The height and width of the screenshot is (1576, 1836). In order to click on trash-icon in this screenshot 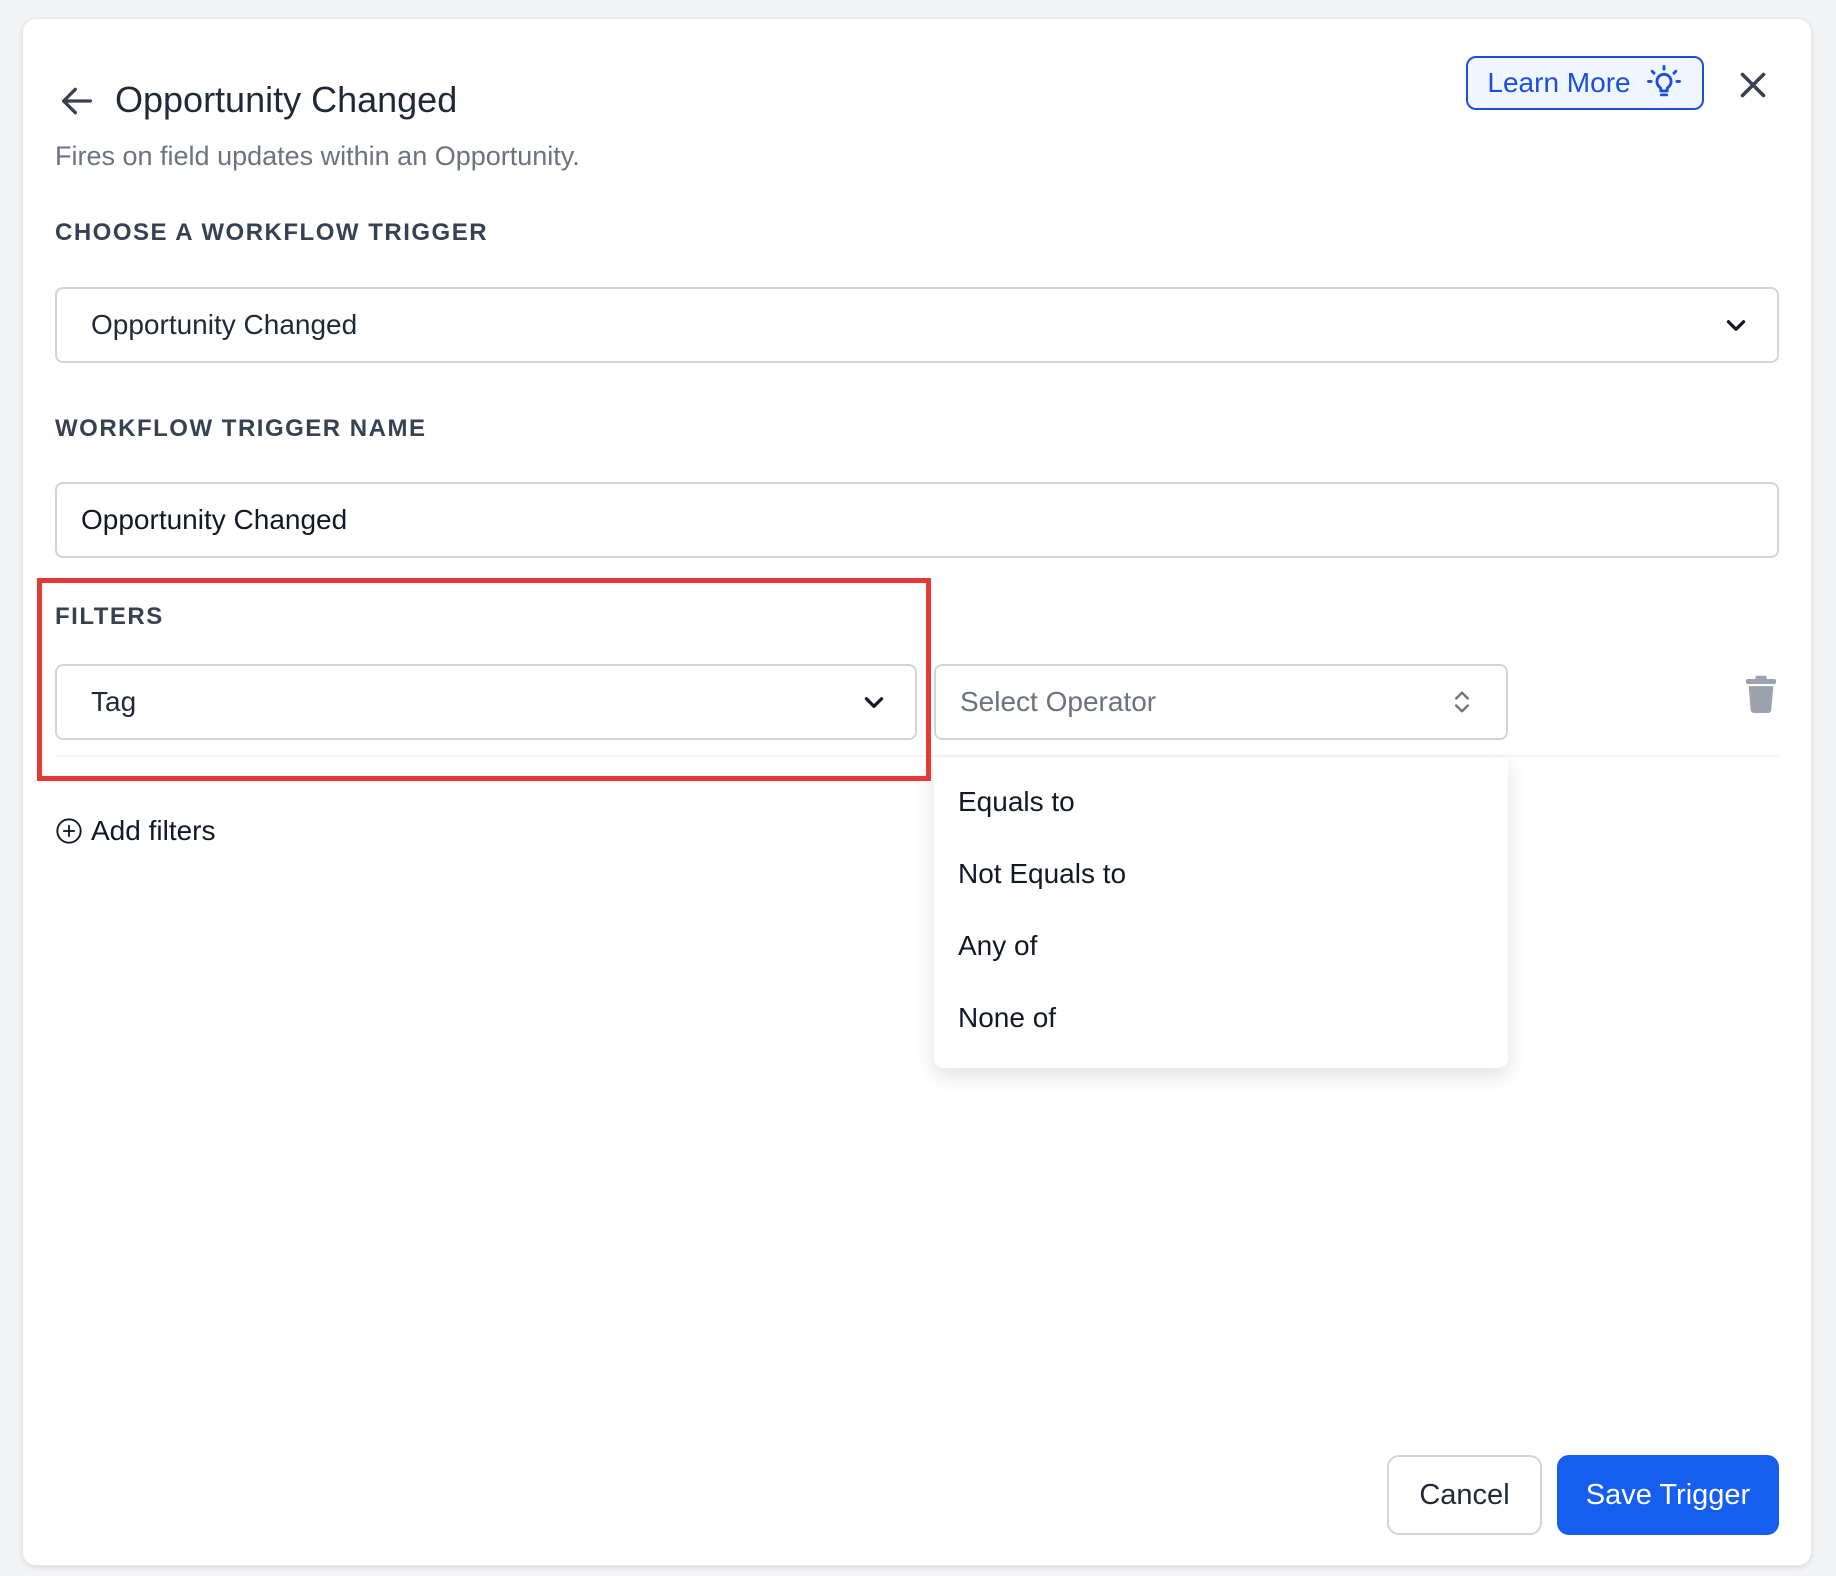, I will do `click(1761, 694)`.